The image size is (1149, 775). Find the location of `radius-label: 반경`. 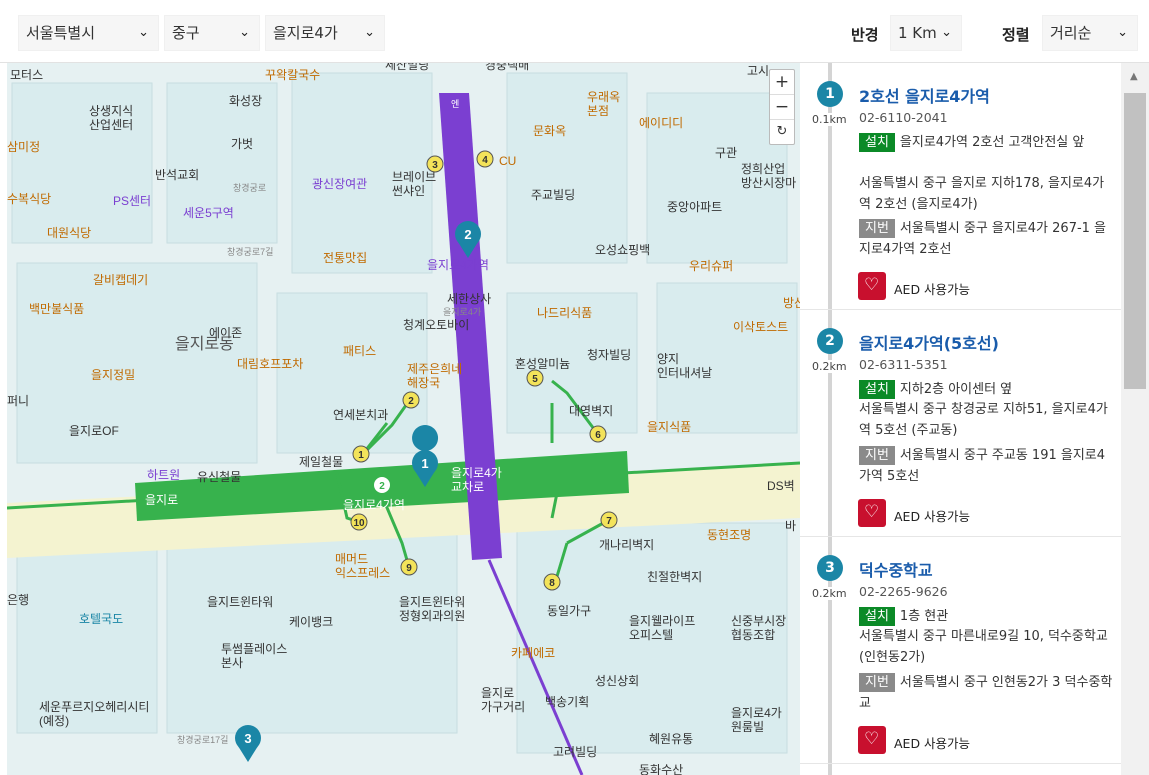

radius-label: 반경 is located at coordinates (865, 35).